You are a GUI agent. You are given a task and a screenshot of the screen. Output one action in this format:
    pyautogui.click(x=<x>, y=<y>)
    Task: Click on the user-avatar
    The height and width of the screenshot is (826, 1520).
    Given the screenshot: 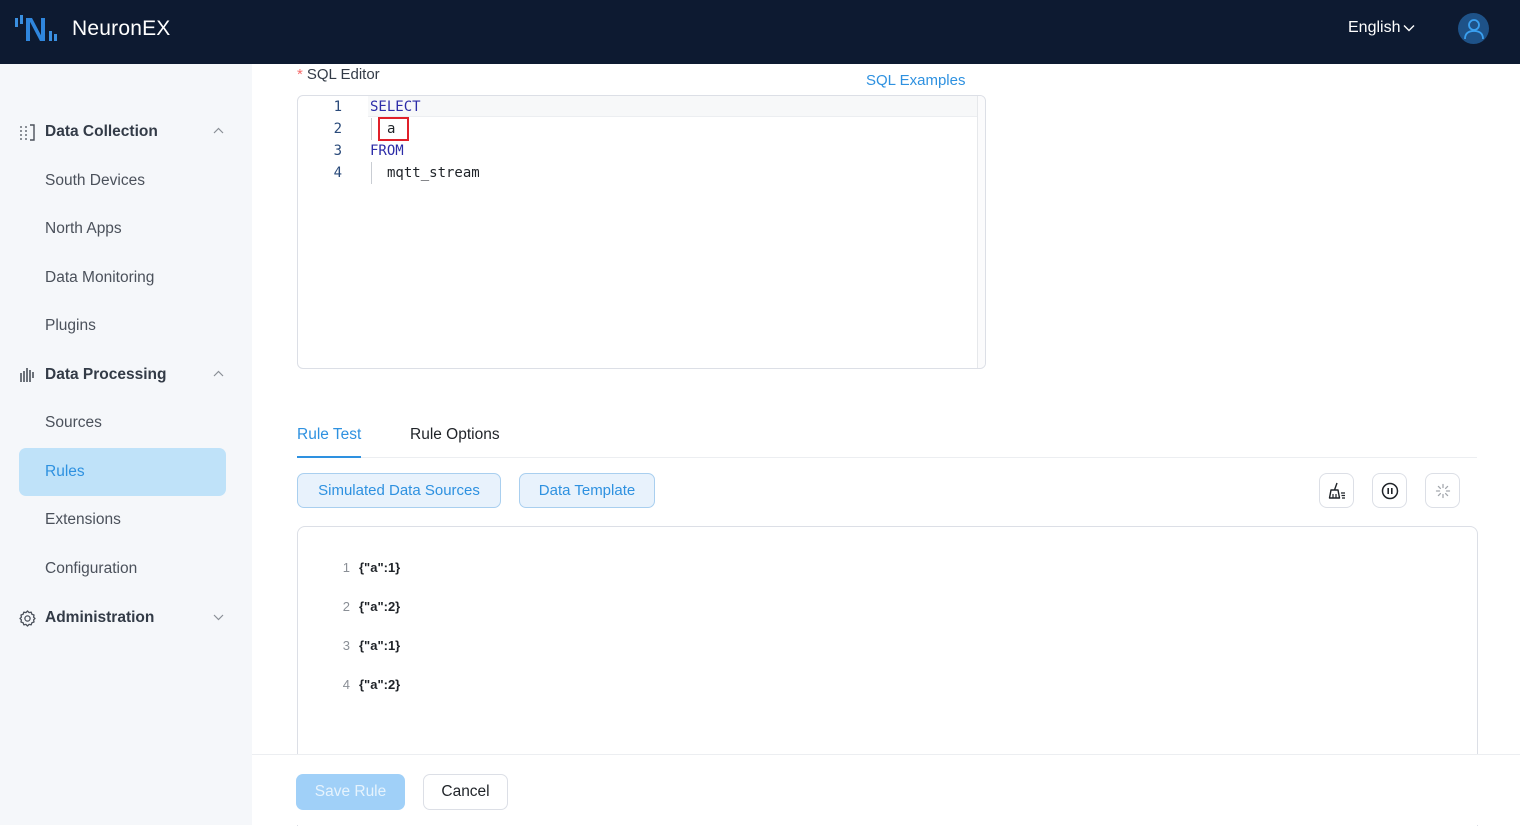 What is the action you would take?
    pyautogui.click(x=1473, y=28)
    